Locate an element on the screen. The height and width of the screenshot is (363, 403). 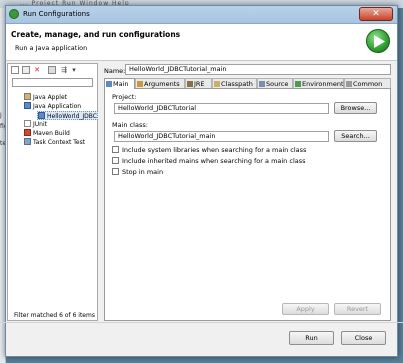
close-window-button: ✕ is located at coordinates (376, 14).